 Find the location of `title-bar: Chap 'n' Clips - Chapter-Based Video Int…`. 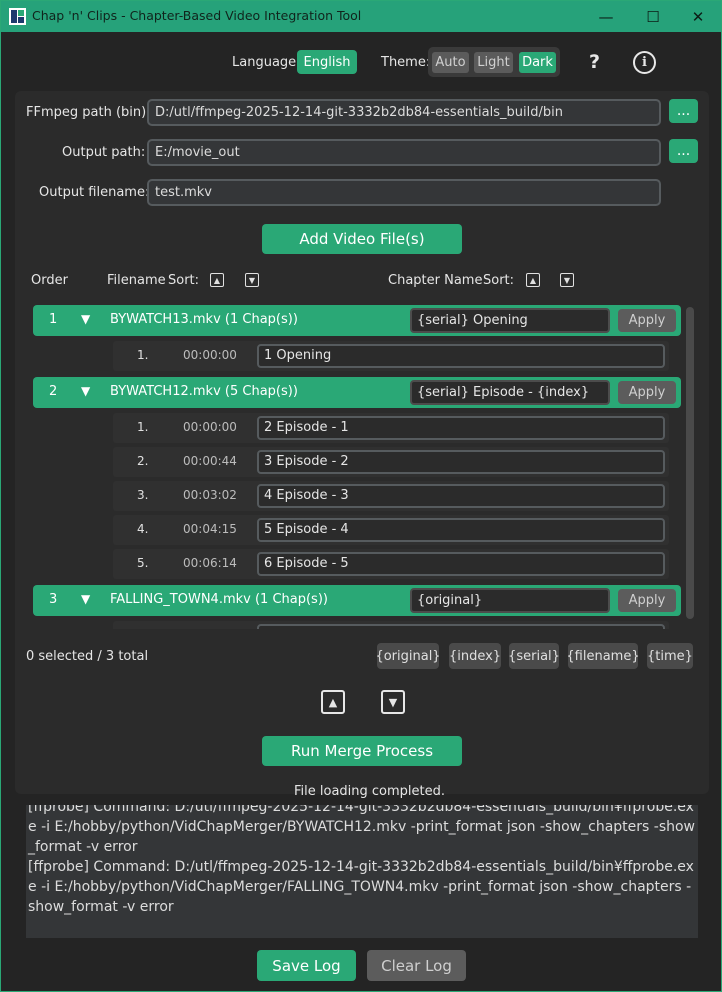

title-bar: Chap 'n' Clips - Chapter-Based Video Int… is located at coordinates (361, 16).